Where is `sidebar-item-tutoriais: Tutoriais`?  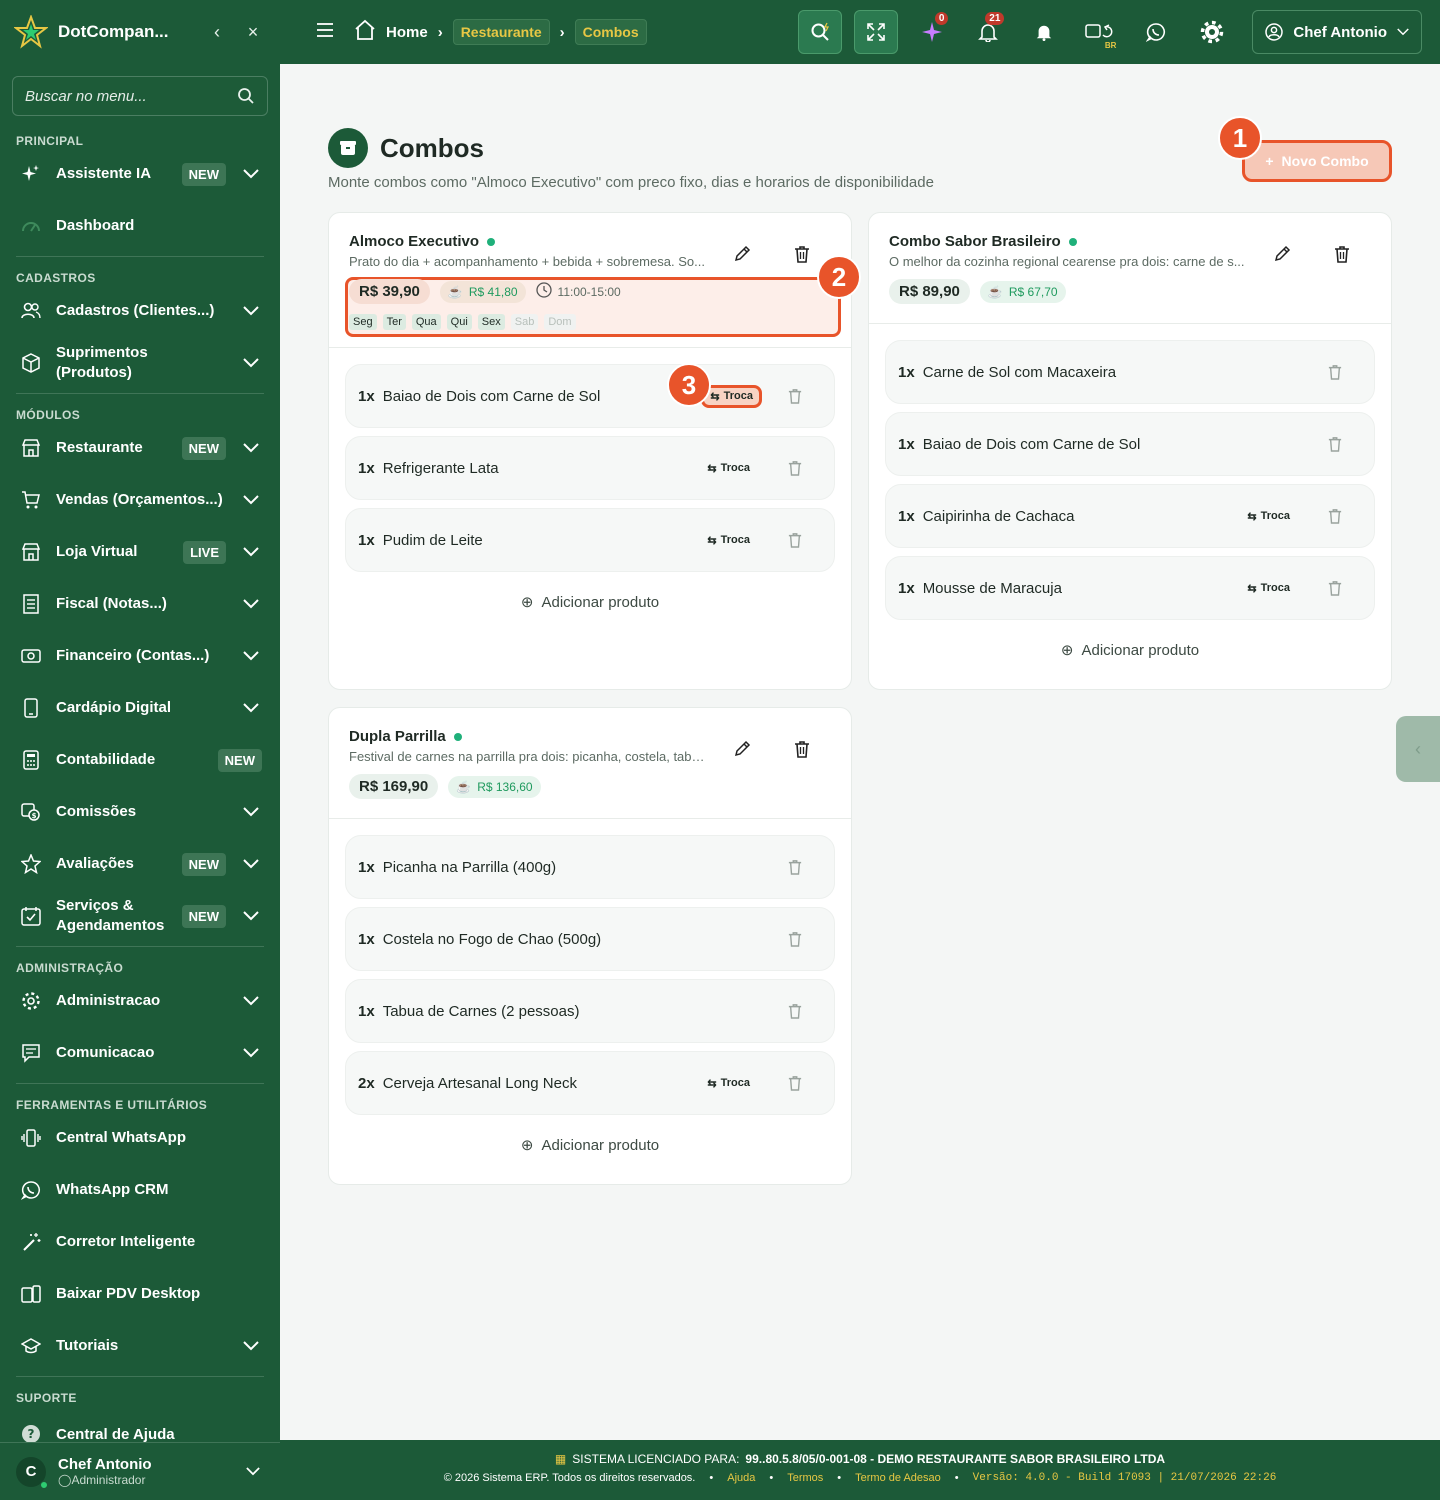
sidebar-item-tutoriais: Tutoriais is located at coordinates (140, 1346).